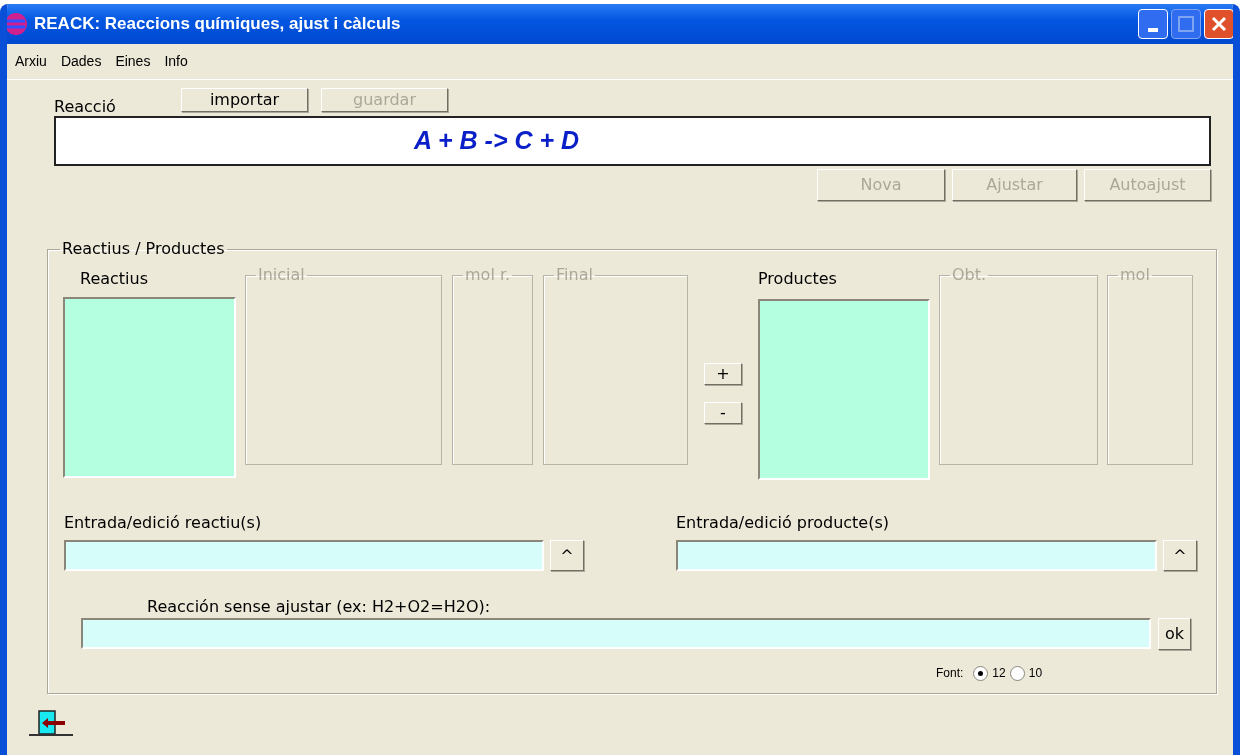 The image size is (1260, 755). What do you see at coordinates (133, 61) in the screenshot?
I see `menu-item: Eines` at bounding box center [133, 61].